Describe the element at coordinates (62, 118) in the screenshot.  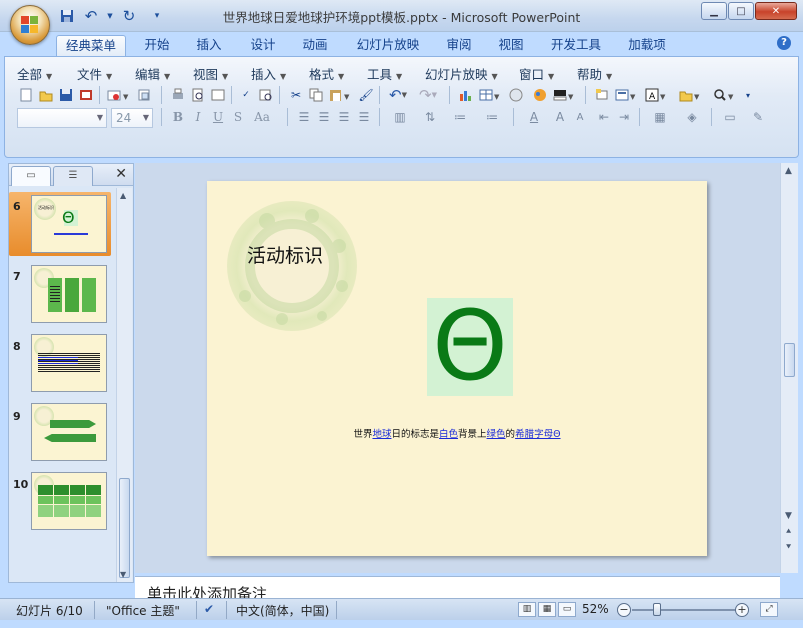
I see `font-name-combo: ▼` at that location.